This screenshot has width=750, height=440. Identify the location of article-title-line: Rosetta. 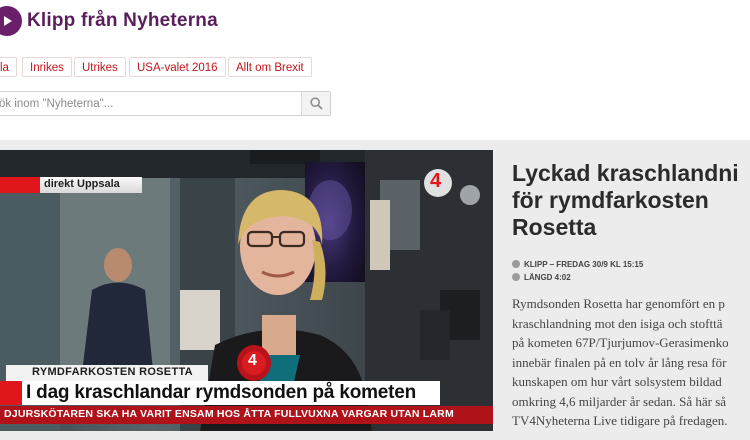
(554, 227).